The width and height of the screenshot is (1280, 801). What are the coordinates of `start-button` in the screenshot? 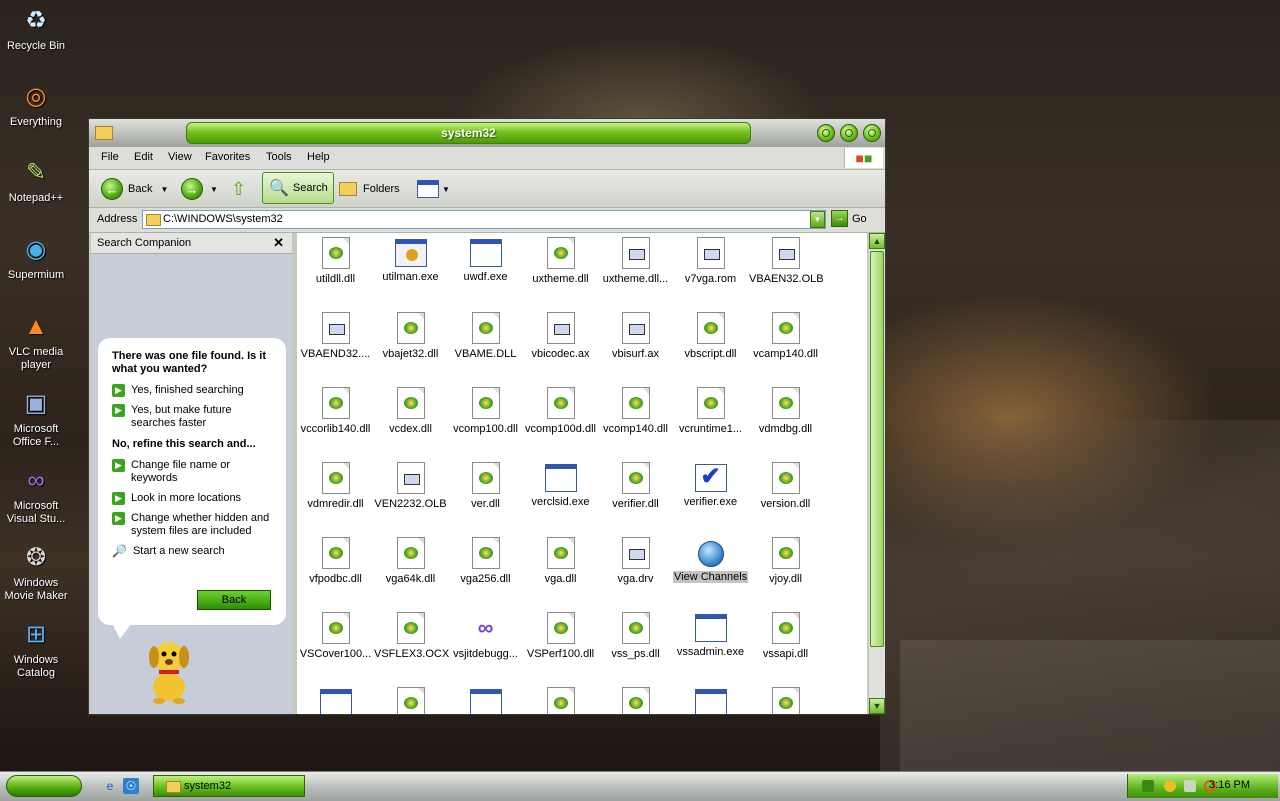 It's located at (44, 786).